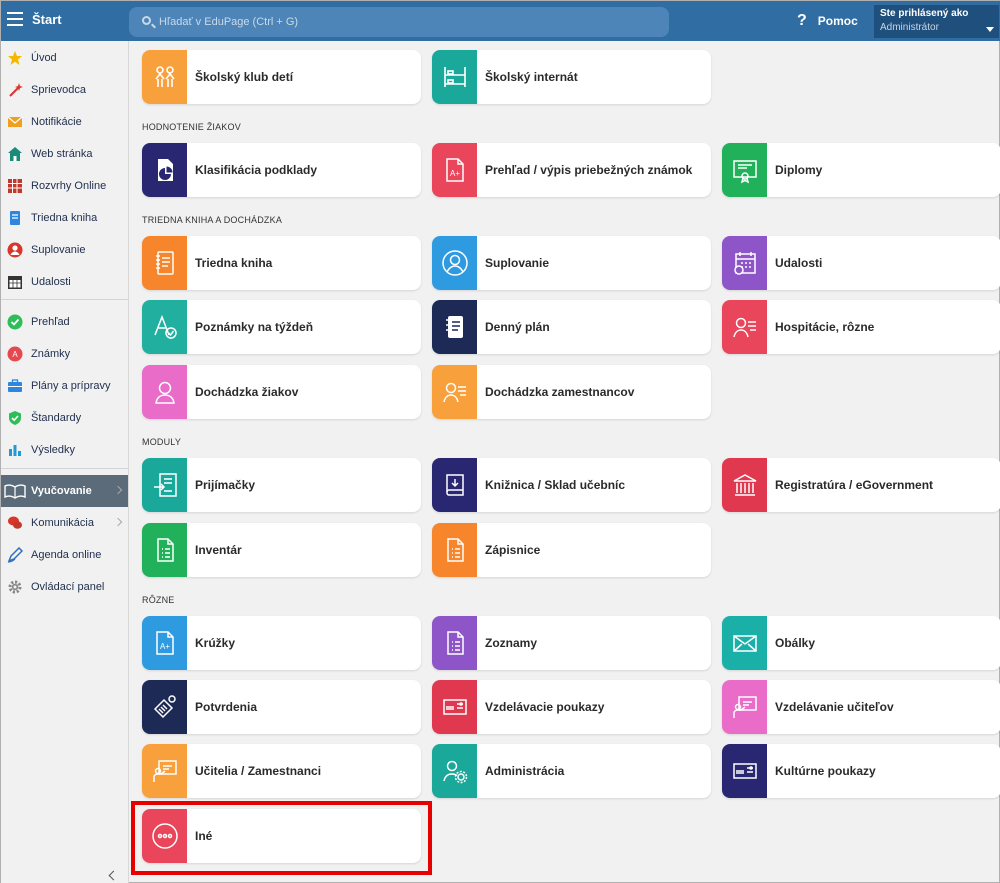 This screenshot has height=883, width=1000. Describe the element at coordinates (744, 485) in the screenshot. I see `institution-icon` at that location.